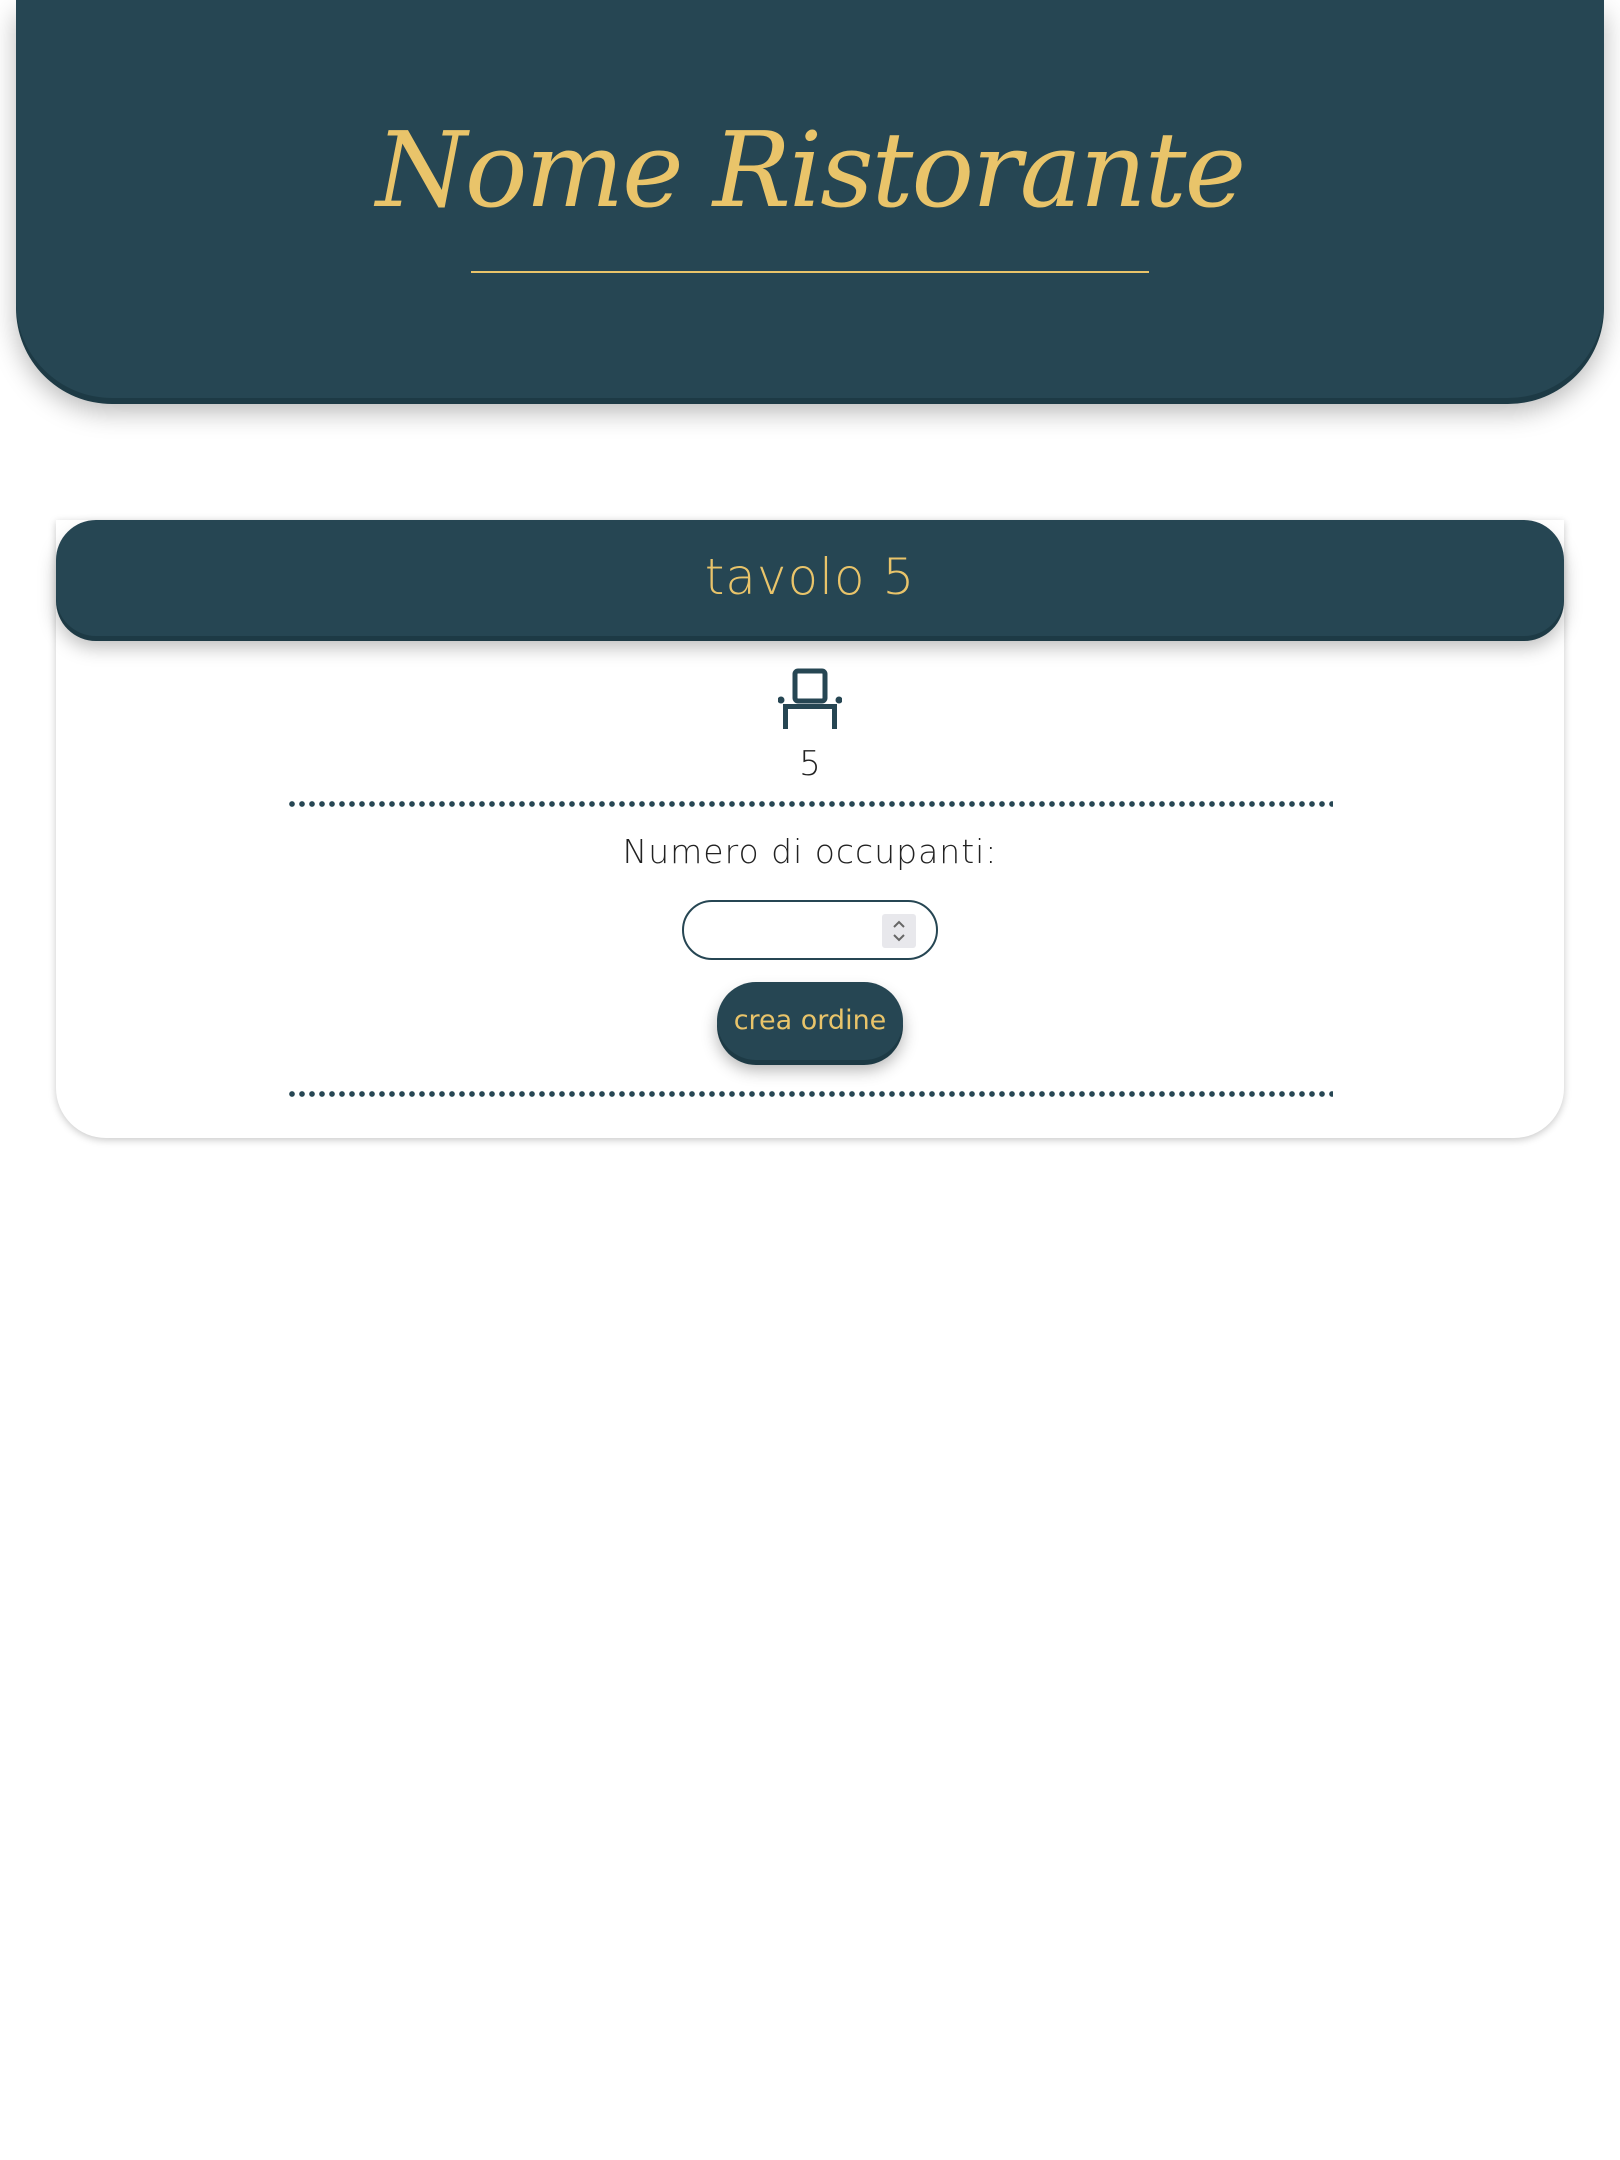 This screenshot has height=2160, width=1620. What do you see at coordinates (810, 804) in the screenshot?
I see `dotted-divider-top` at bounding box center [810, 804].